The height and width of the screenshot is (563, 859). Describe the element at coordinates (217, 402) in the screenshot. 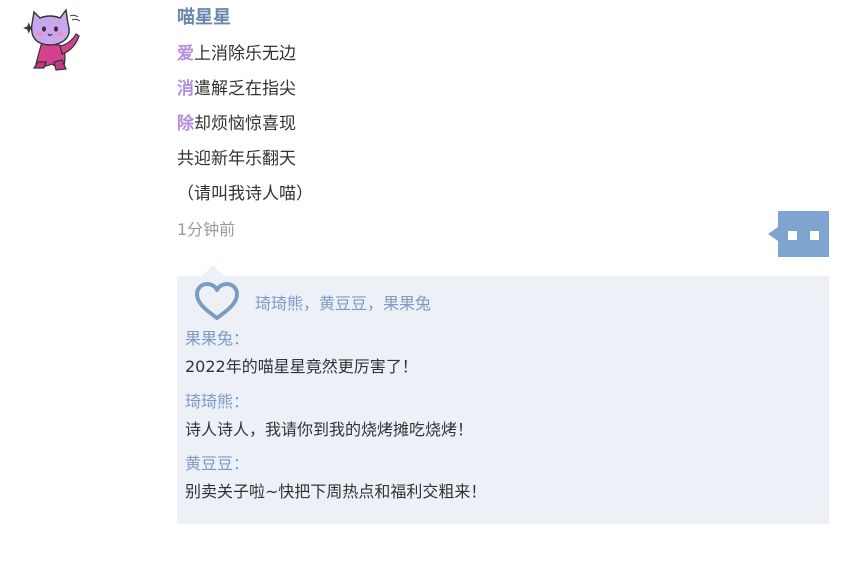

I see `comment-author: 琦琦熊：` at that location.